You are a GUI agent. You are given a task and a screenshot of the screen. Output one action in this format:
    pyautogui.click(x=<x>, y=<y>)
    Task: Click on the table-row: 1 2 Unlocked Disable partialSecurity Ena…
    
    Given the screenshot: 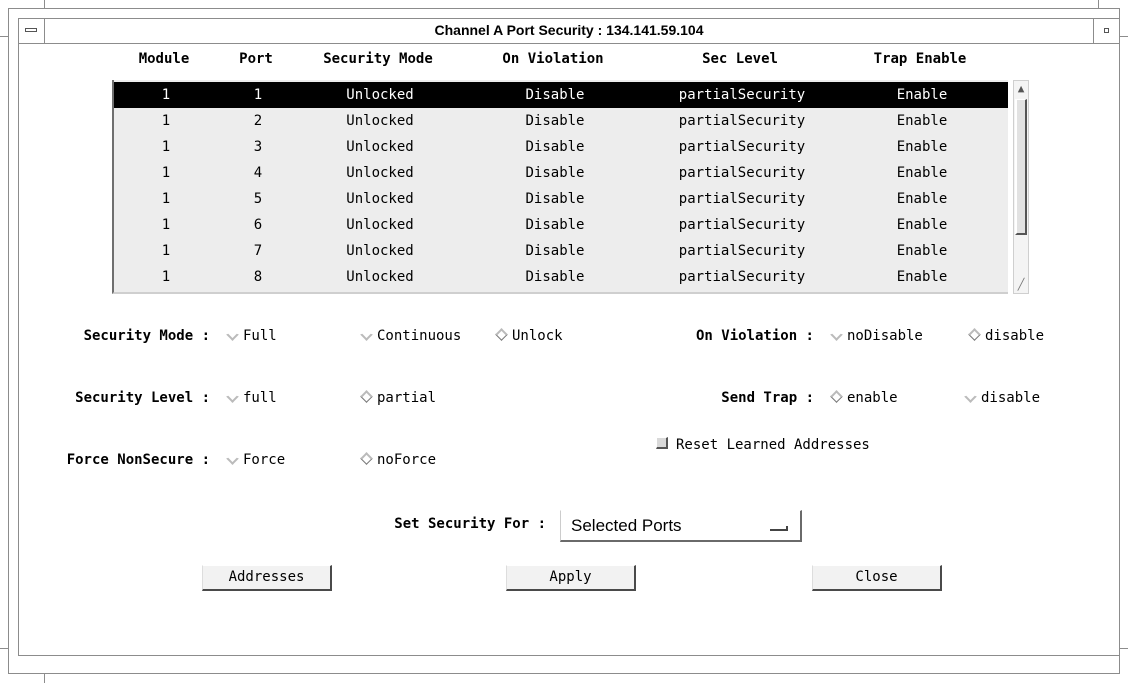 What is the action you would take?
    pyautogui.click(x=561, y=121)
    